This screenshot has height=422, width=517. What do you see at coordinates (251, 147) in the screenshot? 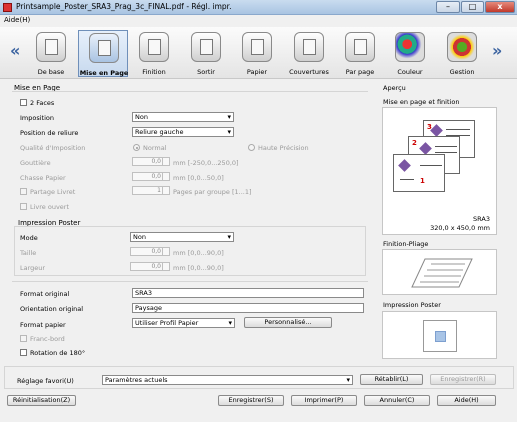
I see `quality-high-radio` at bounding box center [251, 147].